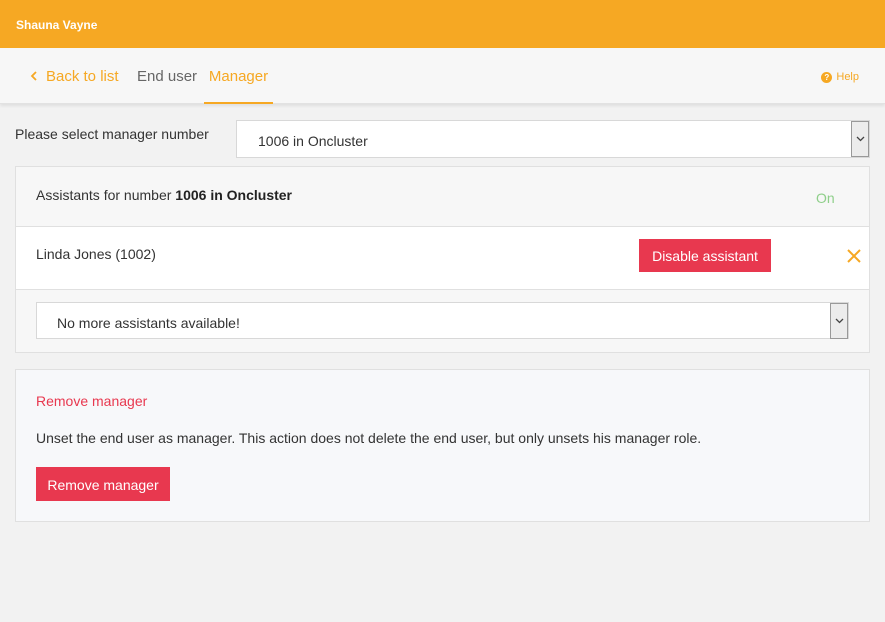 Image resolution: width=885 pixels, height=622 pixels. Describe the element at coordinates (238, 76) in the screenshot. I see `tab-manager: Manager` at that location.